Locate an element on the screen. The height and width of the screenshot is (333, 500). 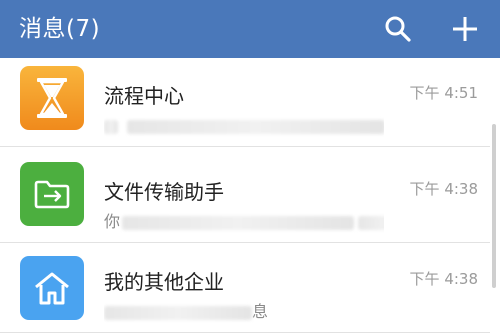
message-preview is located at coordinates (244, 126).